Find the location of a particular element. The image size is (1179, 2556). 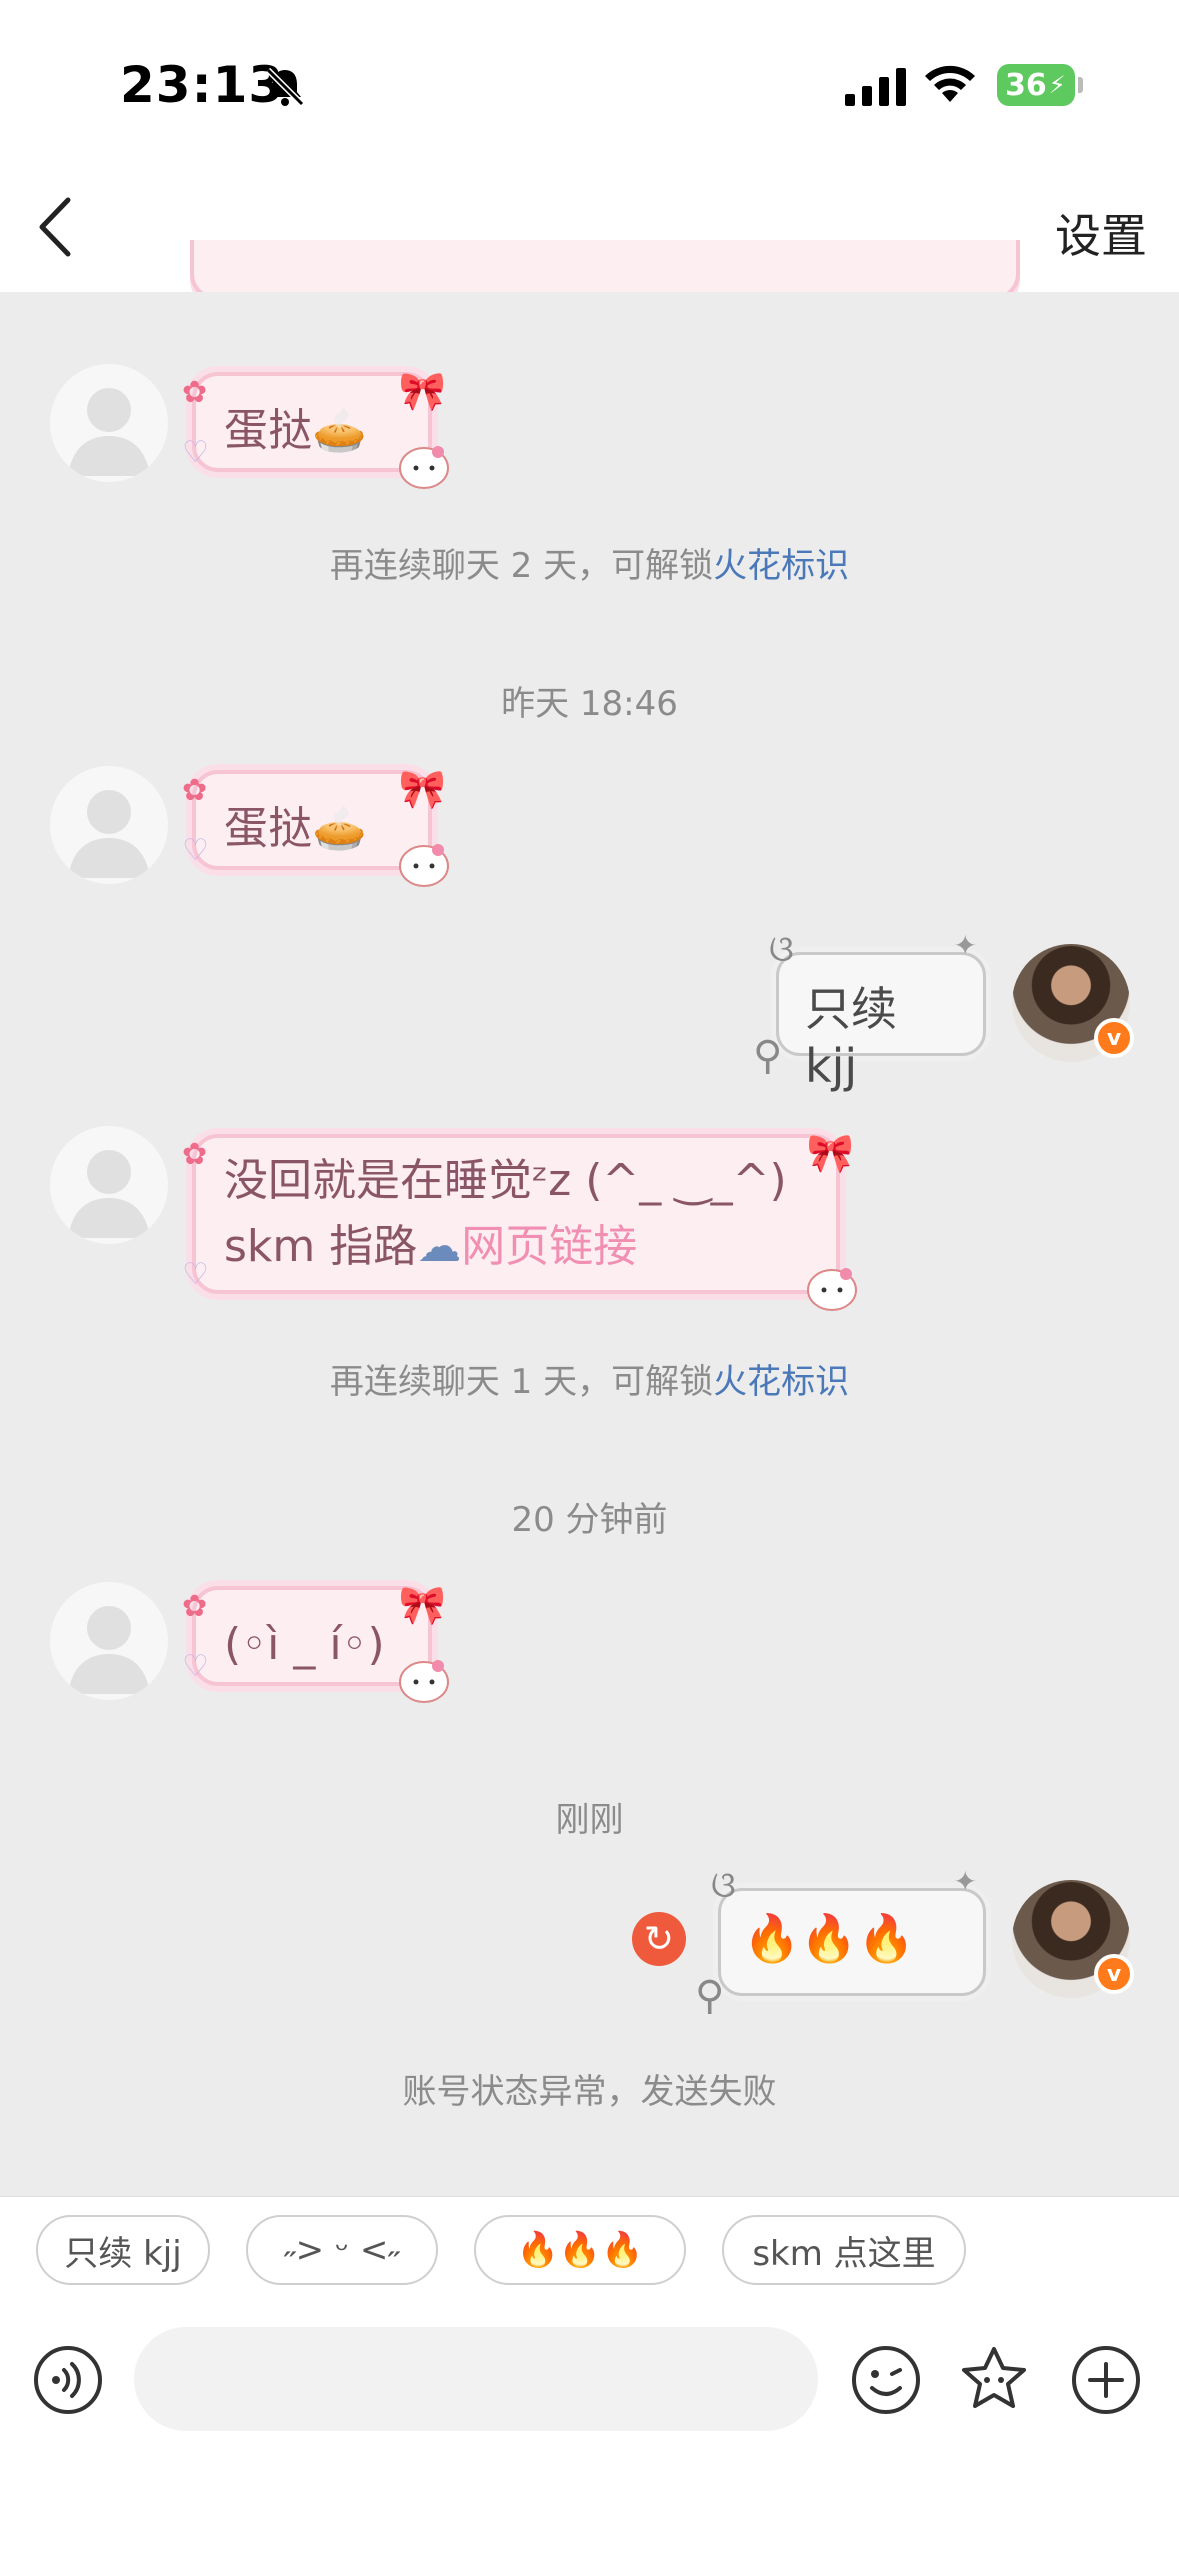

timestamp: 20 分钟前 is located at coordinates (589, 1520).